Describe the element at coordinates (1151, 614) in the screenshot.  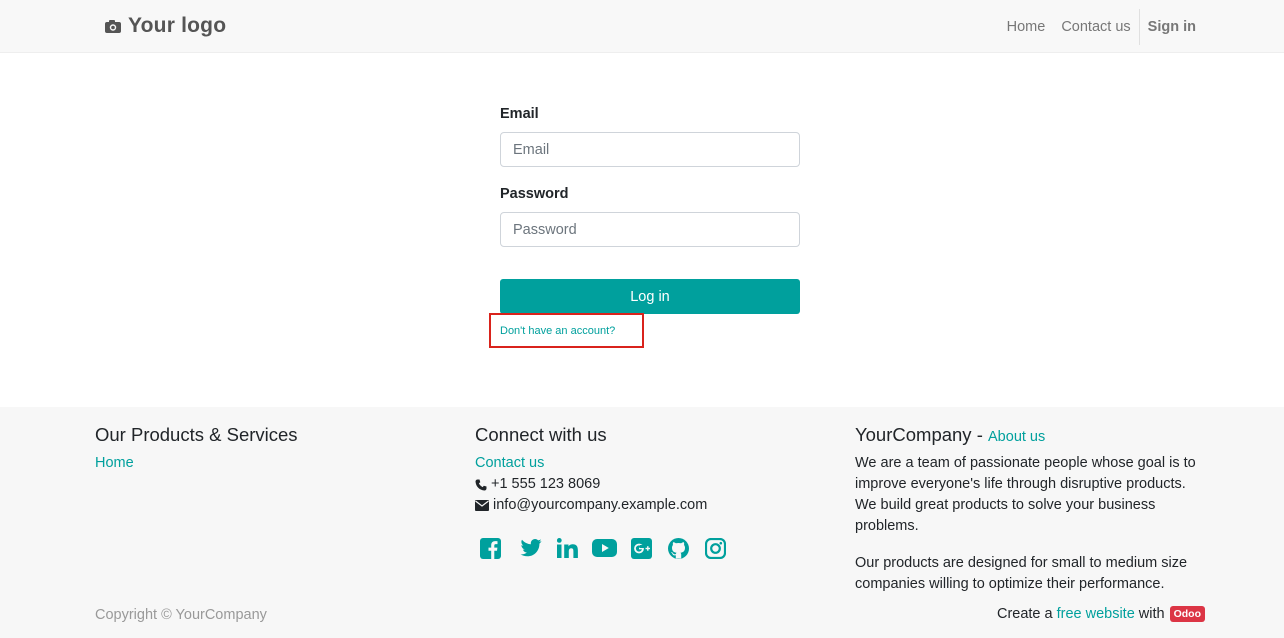
I see `create-with: with` at that location.